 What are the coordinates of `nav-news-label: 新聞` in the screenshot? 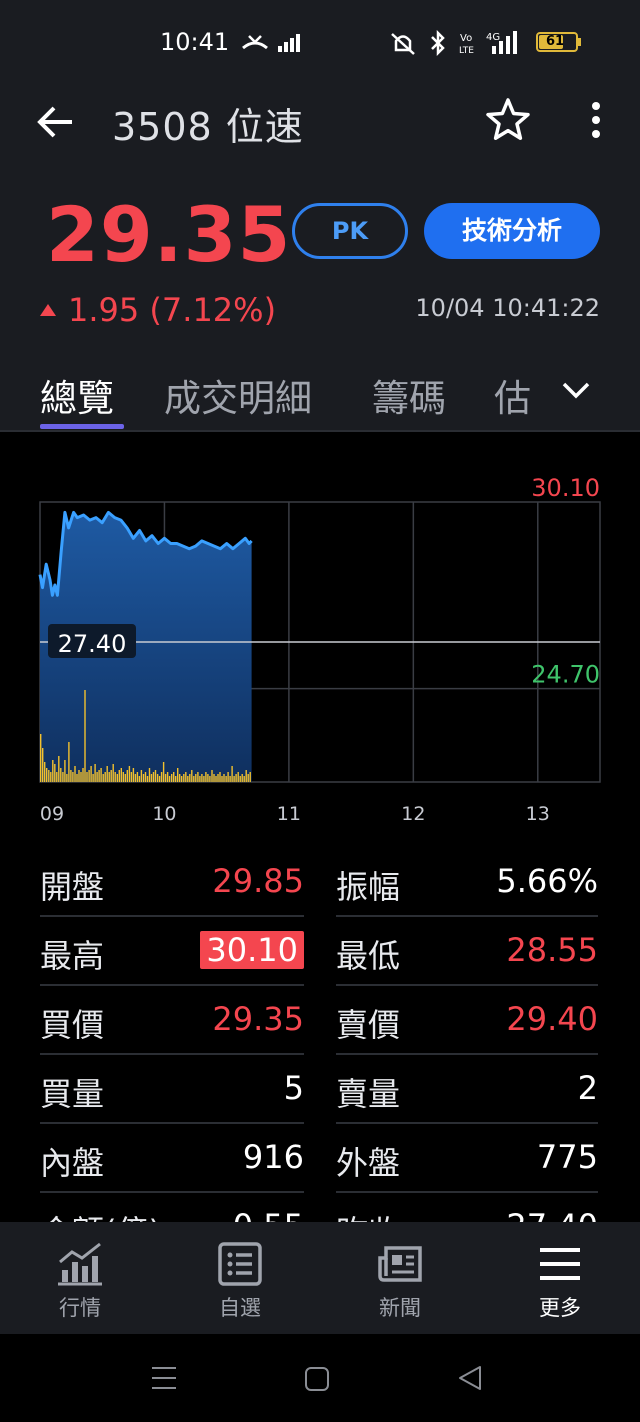 It's located at (400, 1308).